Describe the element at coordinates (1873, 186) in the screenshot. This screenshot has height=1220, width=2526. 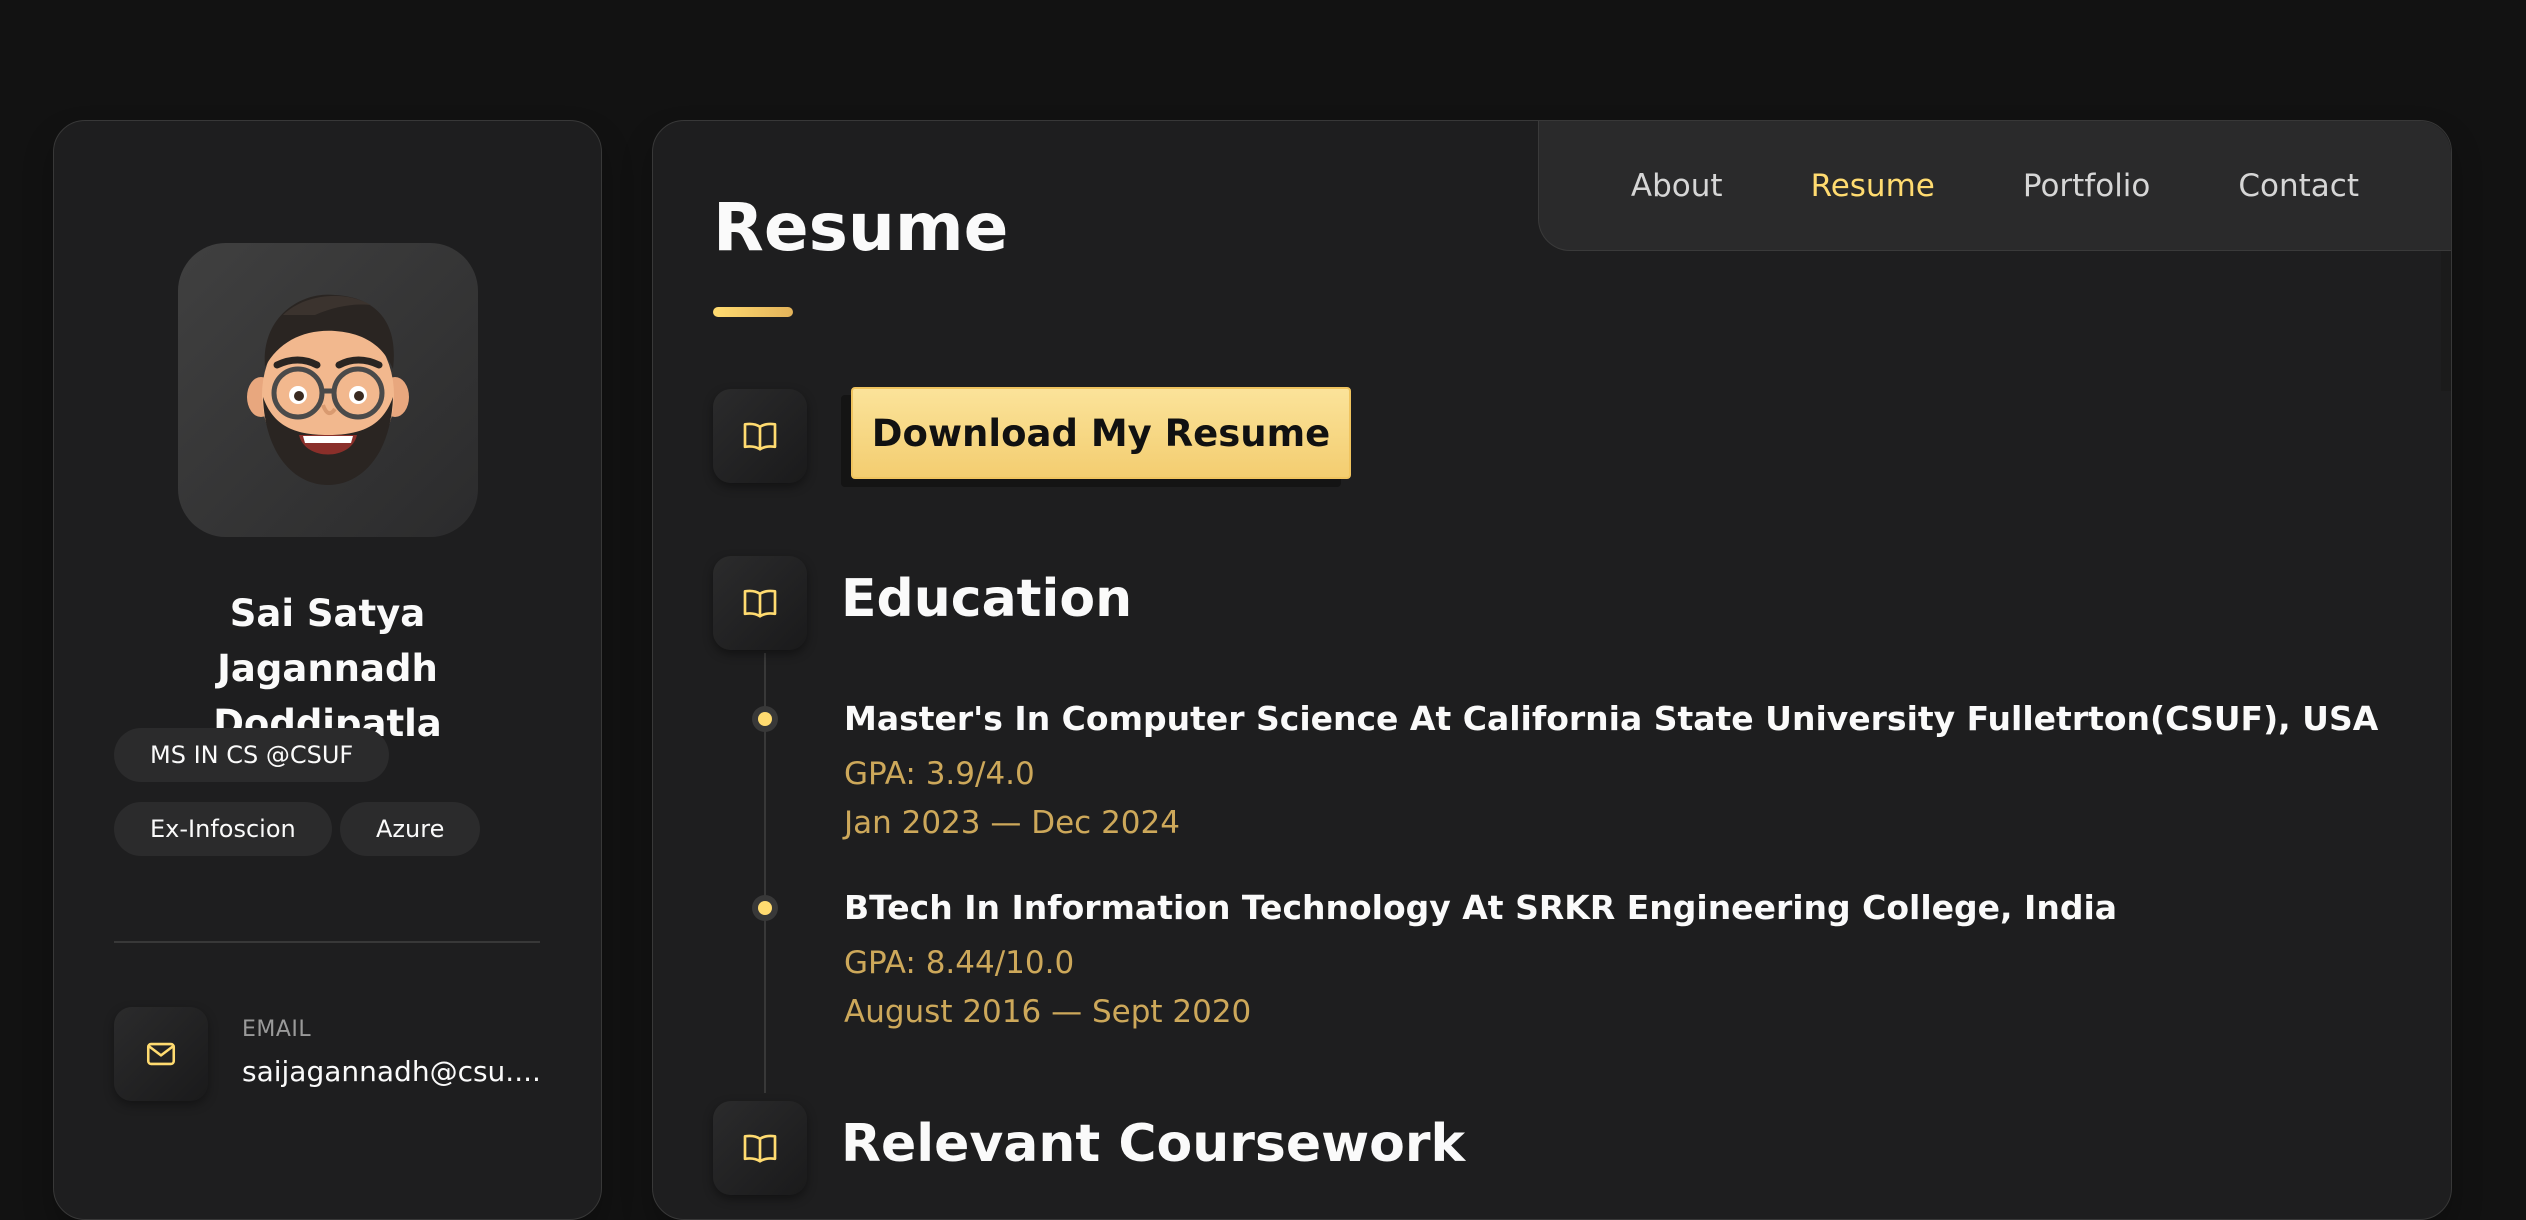
I see `nav-resume: Resume` at that location.